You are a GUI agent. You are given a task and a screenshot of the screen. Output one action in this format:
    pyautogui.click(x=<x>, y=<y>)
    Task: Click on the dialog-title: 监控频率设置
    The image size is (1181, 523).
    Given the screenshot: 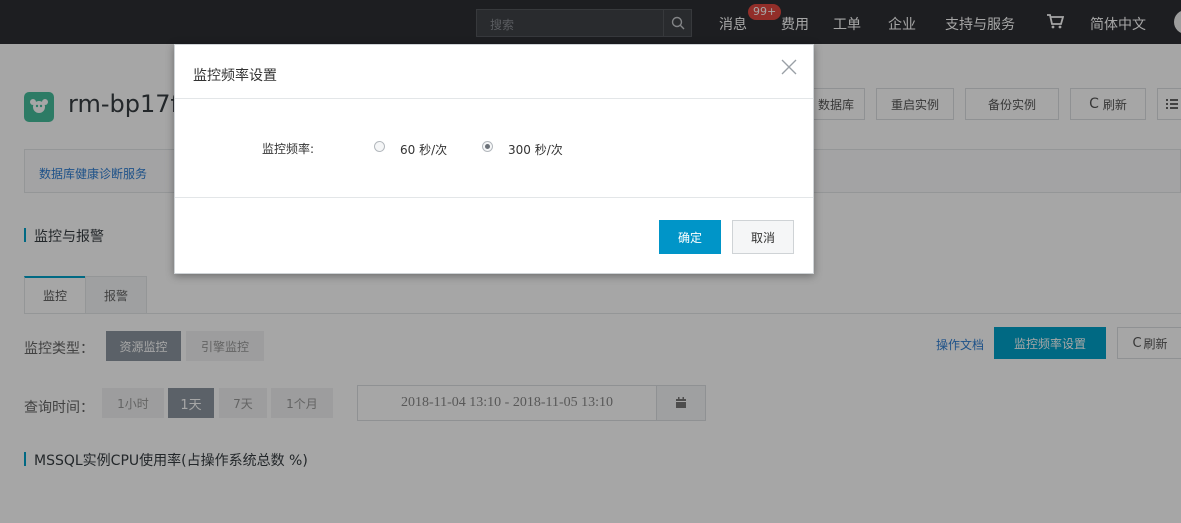 What is the action you would take?
    pyautogui.click(x=235, y=76)
    